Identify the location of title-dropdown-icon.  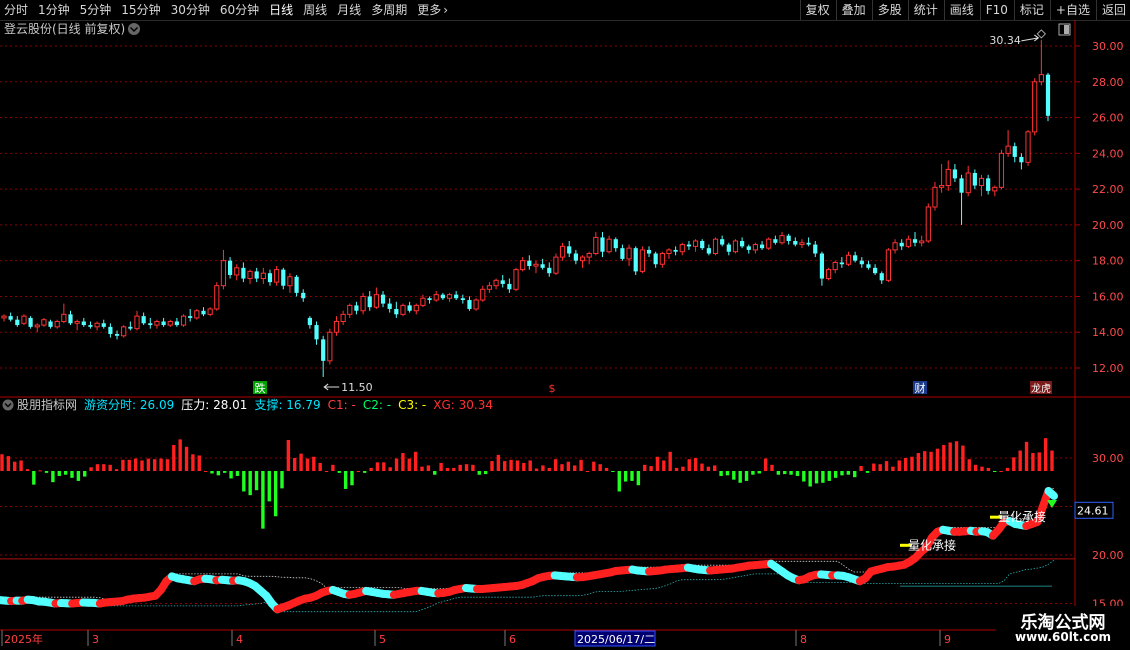
(134, 29).